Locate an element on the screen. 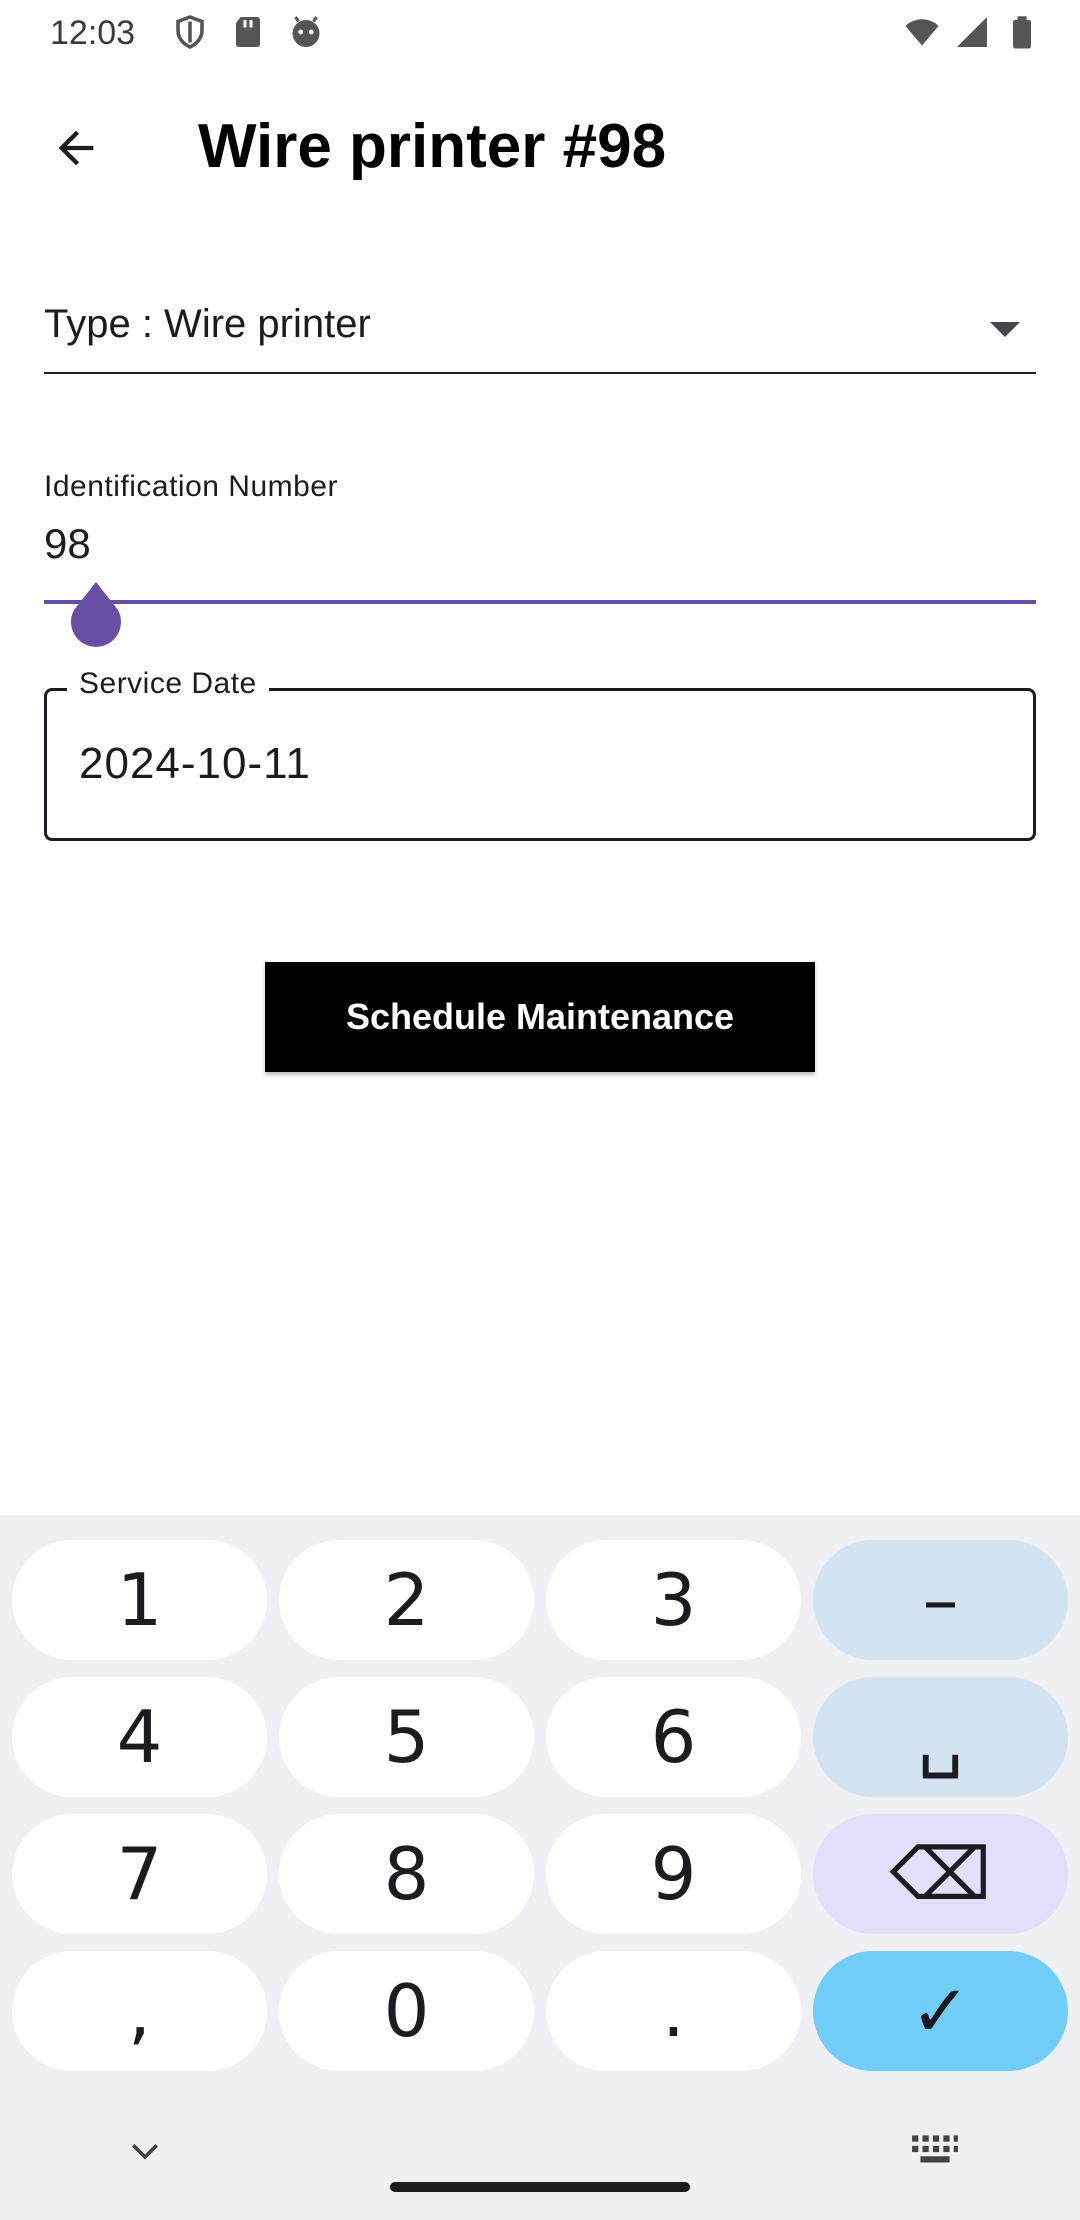  focused-underline is located at coordinates (540, 602).